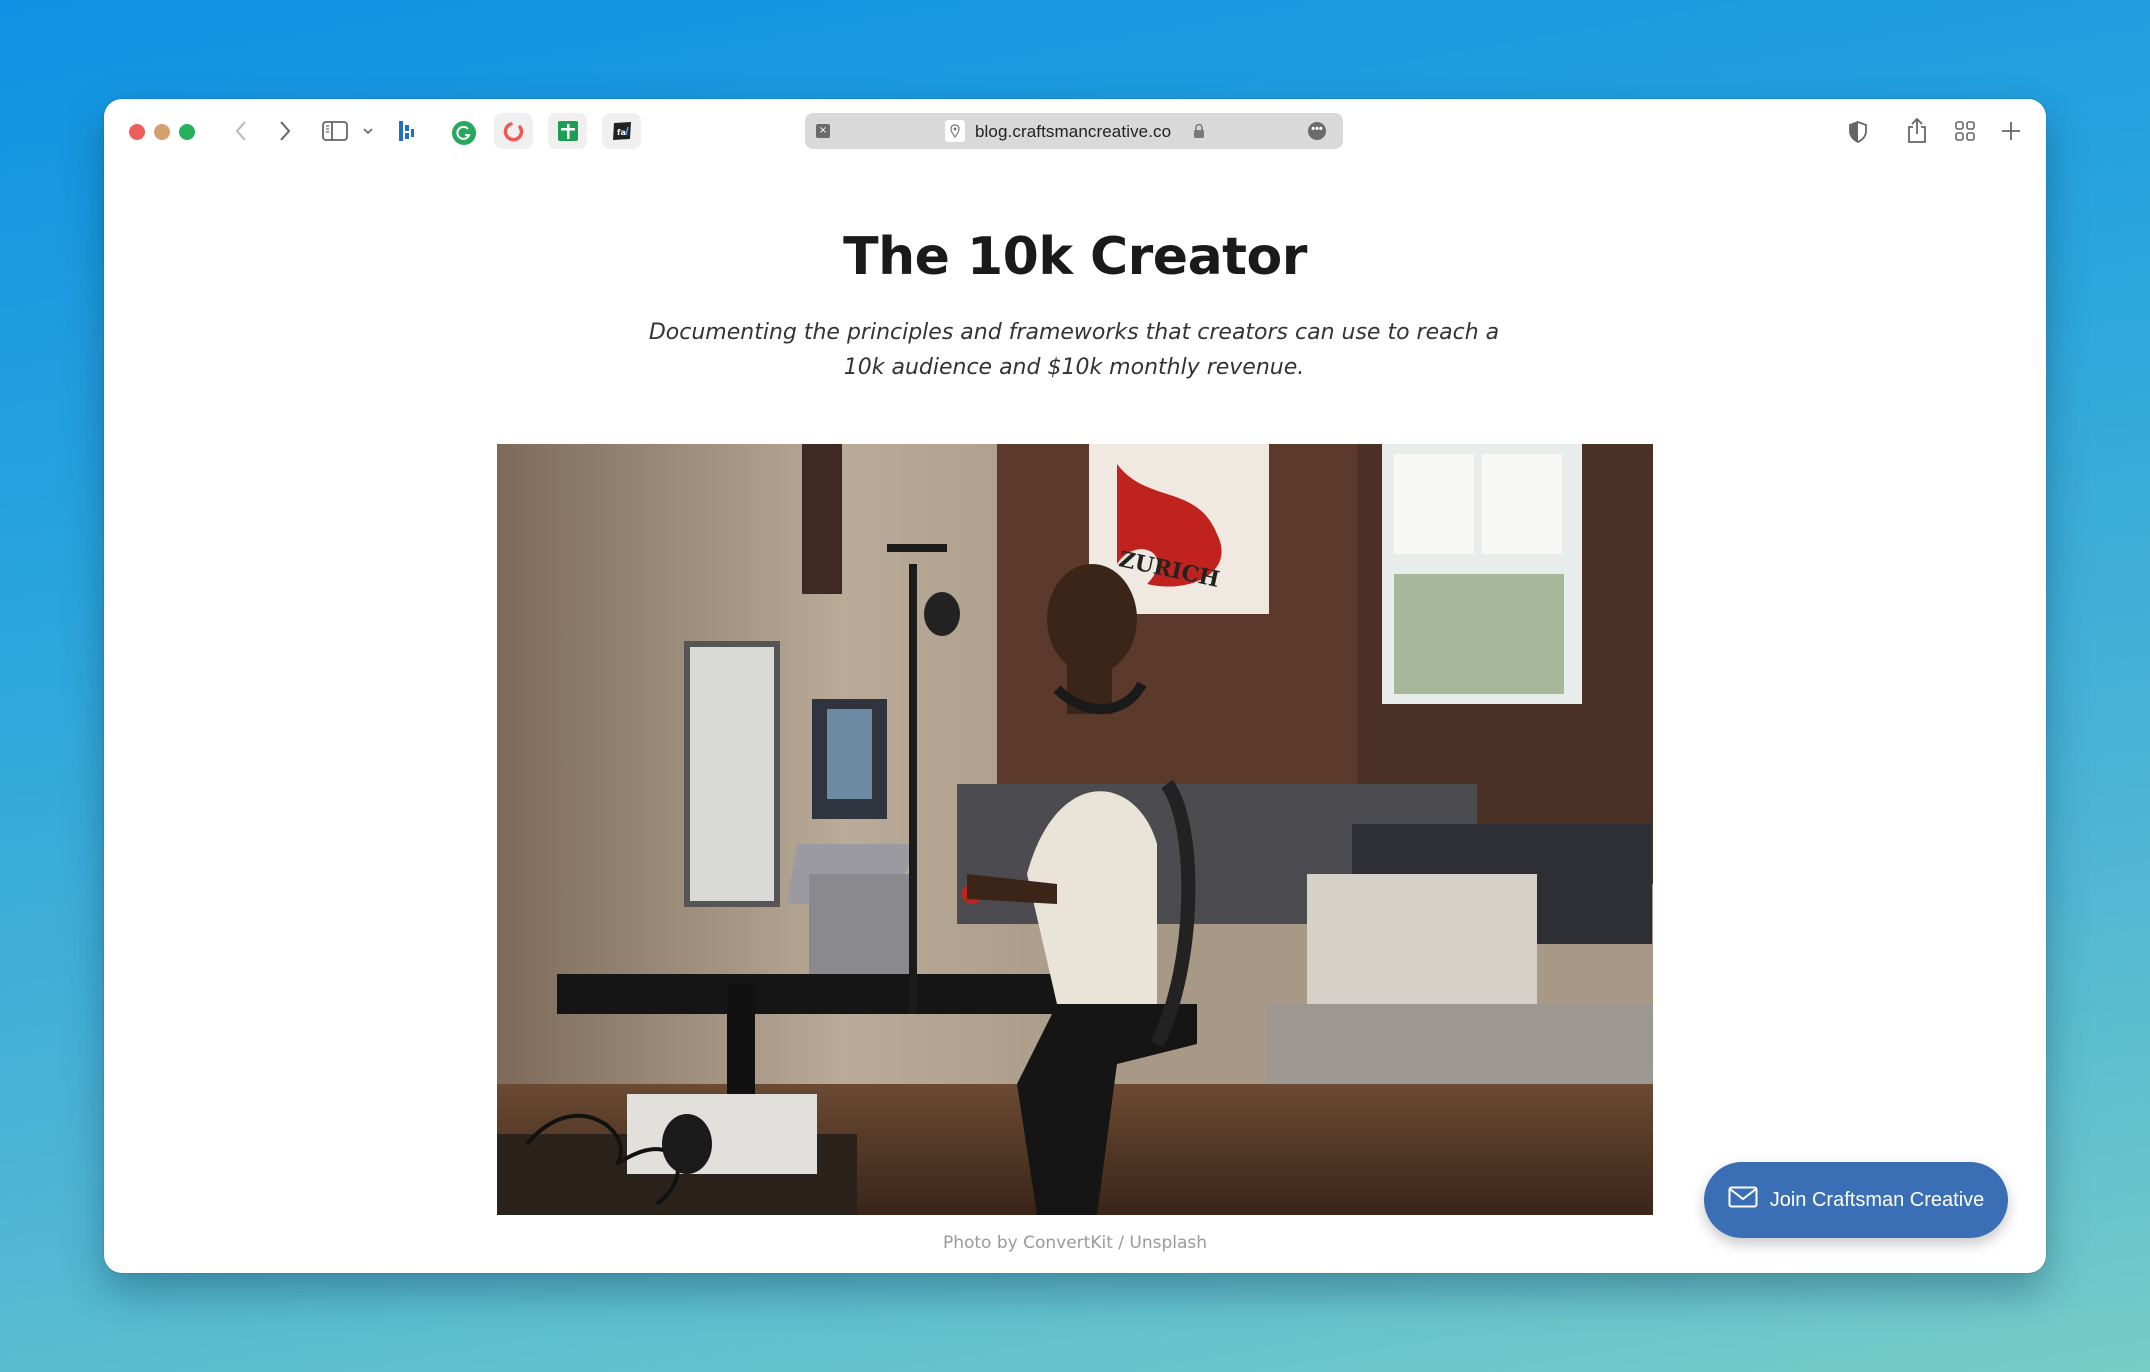 This screenshot has height=1372, width=2150. What do you see at coordinates (335, 131) in the screenshot?
I see `sidebar-icon` at bounding box center [335, 131].